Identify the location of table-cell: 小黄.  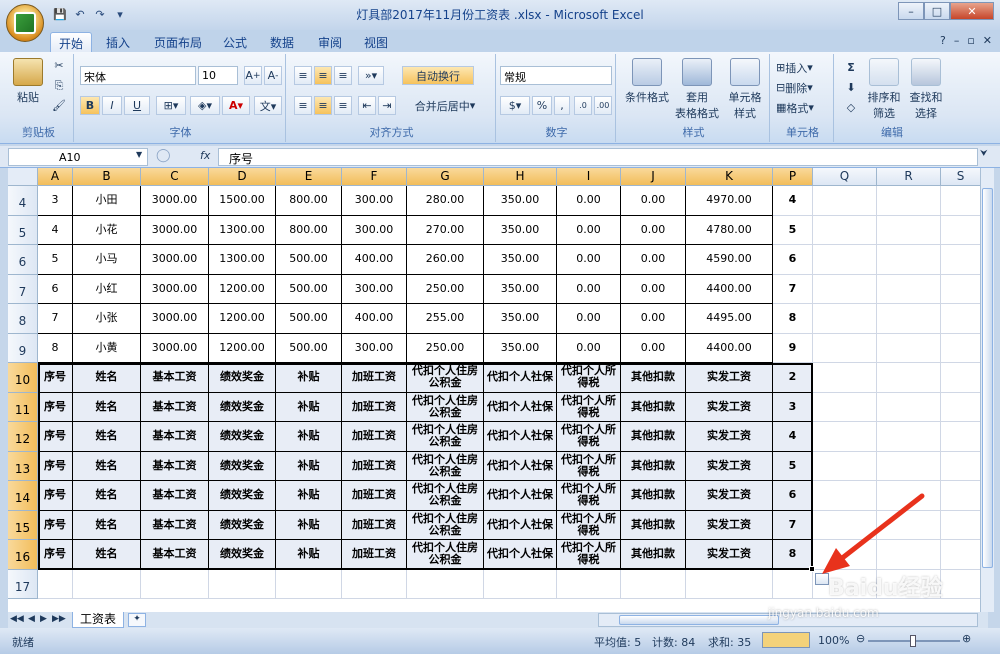
(107, 348).